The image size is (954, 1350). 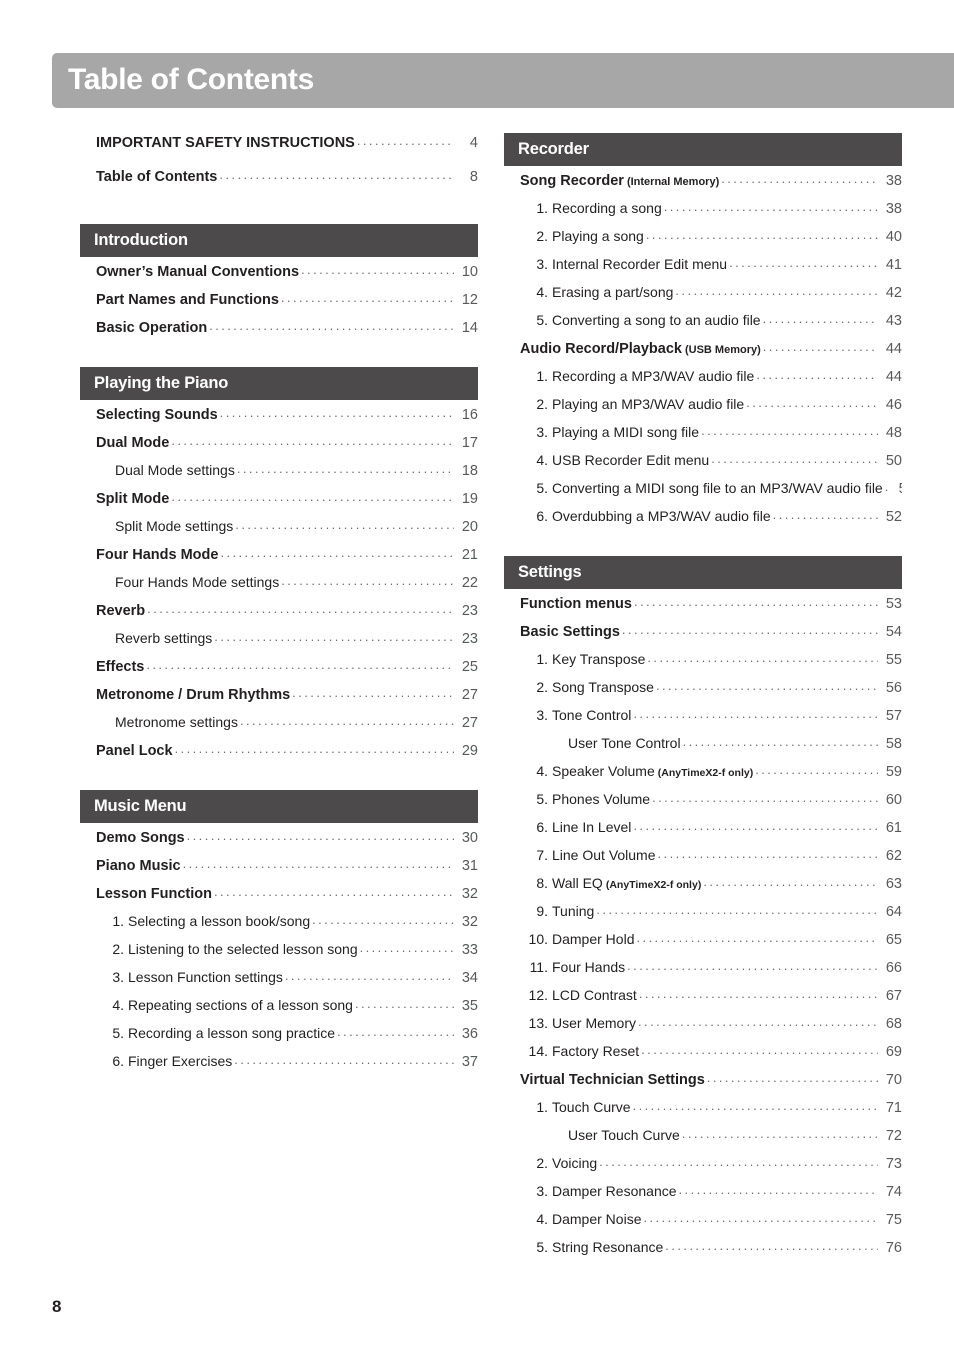 What do you see at coordinates (703, 1196) in the screenshot?
I see `toc-entry: 3.Damper Resonance 74` at bounding box center [703, 1196].